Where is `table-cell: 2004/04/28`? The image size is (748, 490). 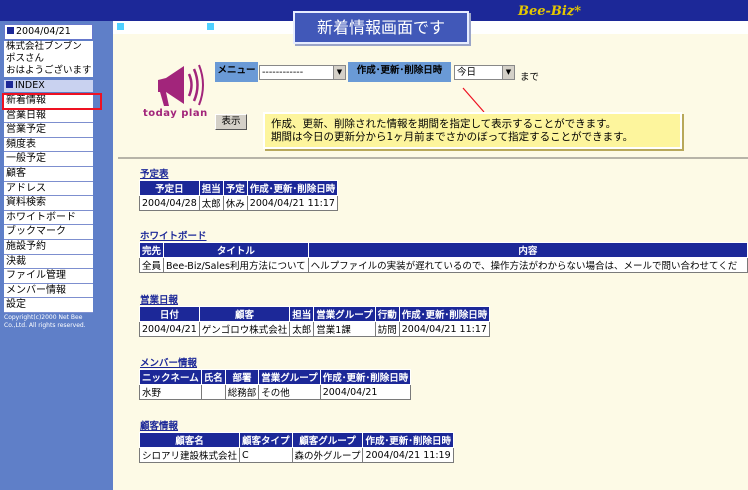
table-cell: 2004/04/28 is located at coordinates (169, 203).